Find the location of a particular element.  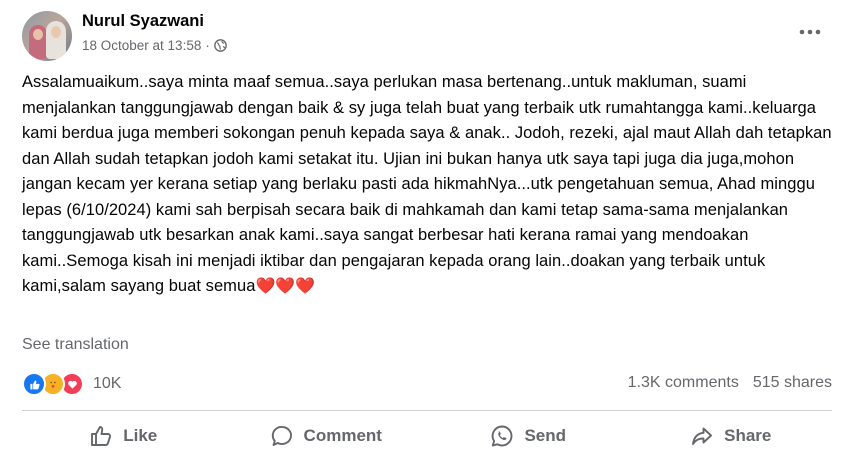

send-label: Send is located at coordinates (545, 435).